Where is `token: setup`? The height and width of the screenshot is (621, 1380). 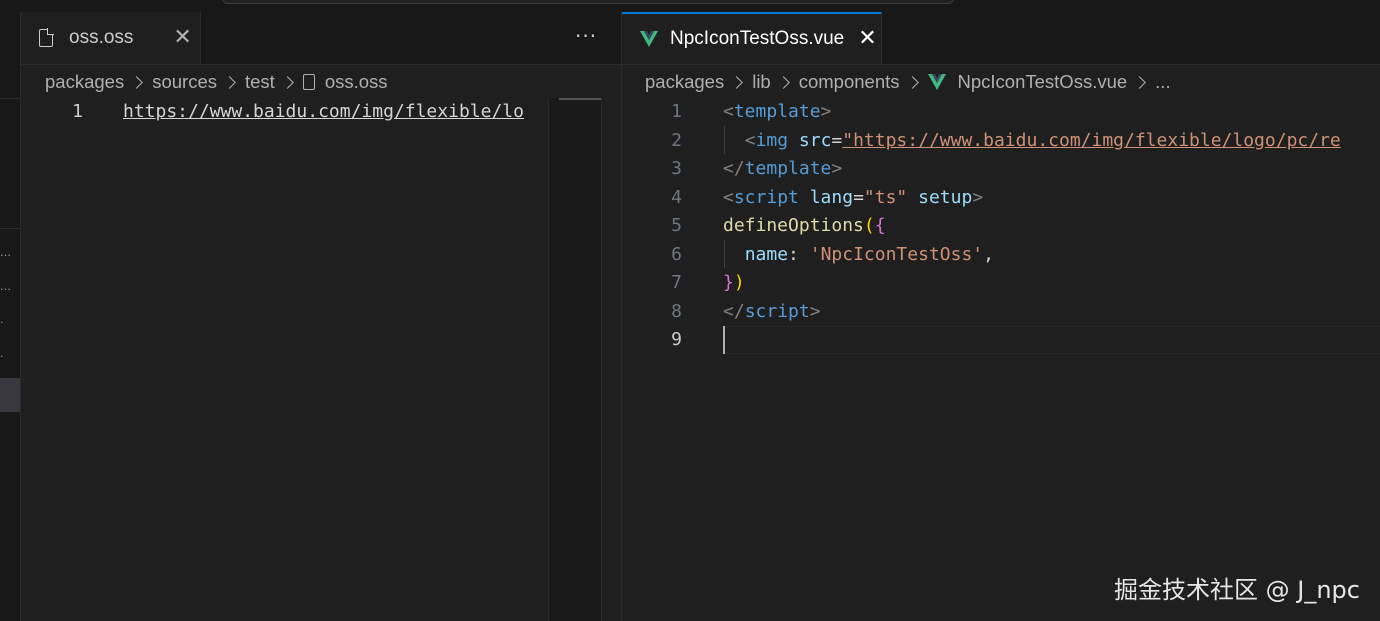 token: setup is located at coordinates (945, 197).